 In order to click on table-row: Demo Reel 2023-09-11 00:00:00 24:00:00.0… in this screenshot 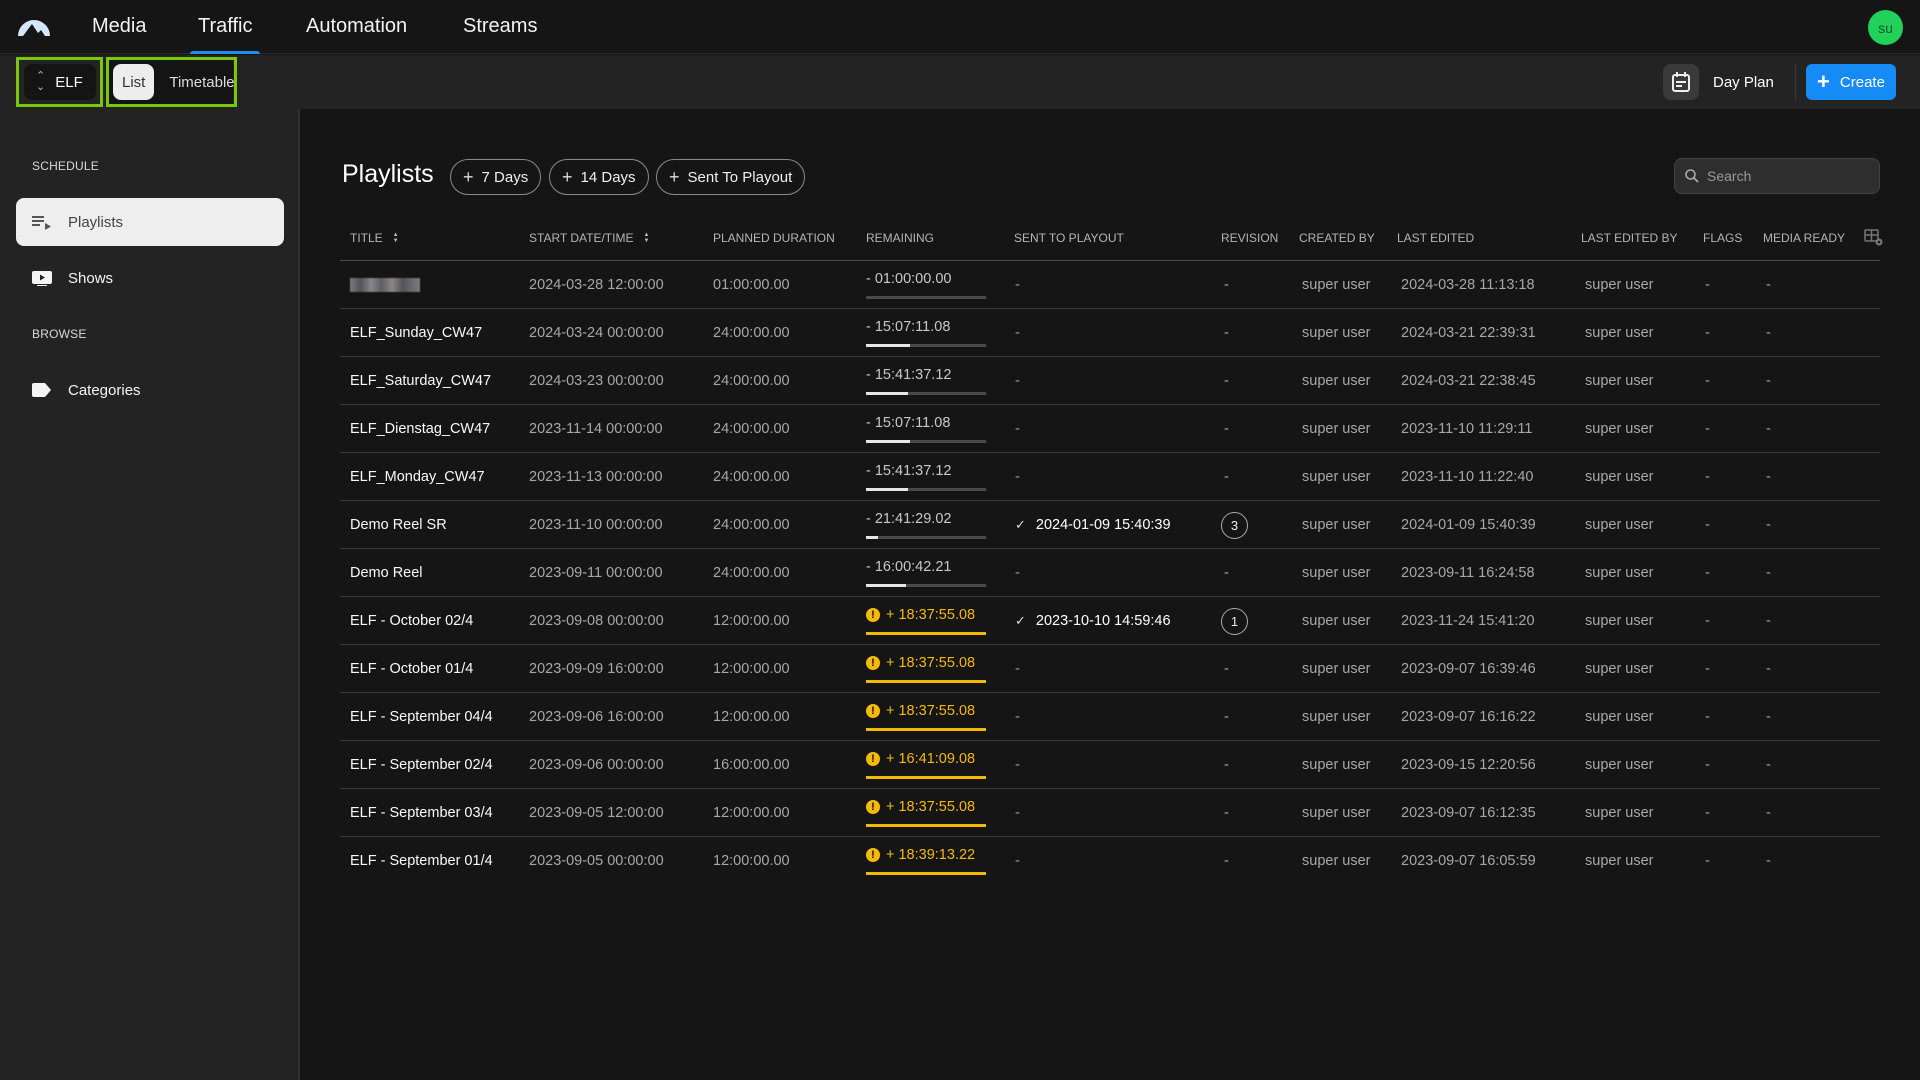, I will do `click(1110, 573)`.